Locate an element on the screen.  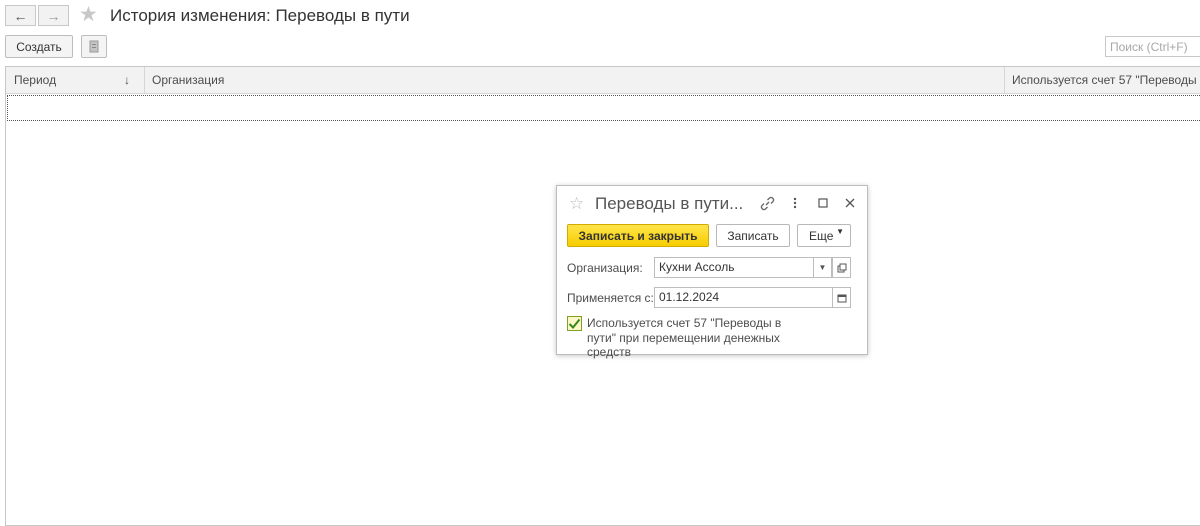
organization-field: Кухни Ассоль is located at coordinates (734, 267).